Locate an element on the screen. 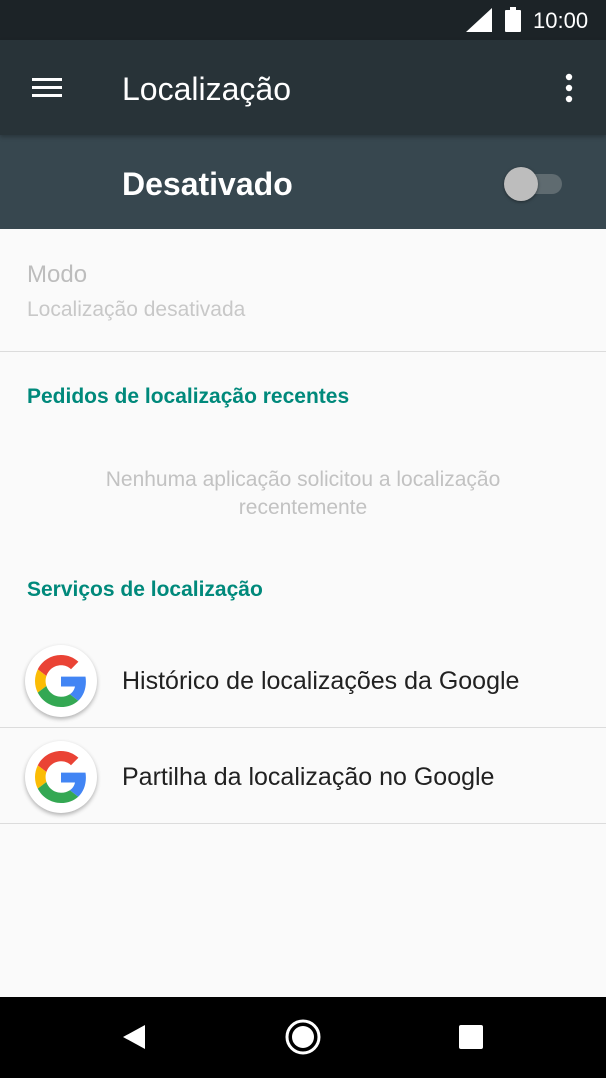  recents-icon is located at coordinates (471, 1037).